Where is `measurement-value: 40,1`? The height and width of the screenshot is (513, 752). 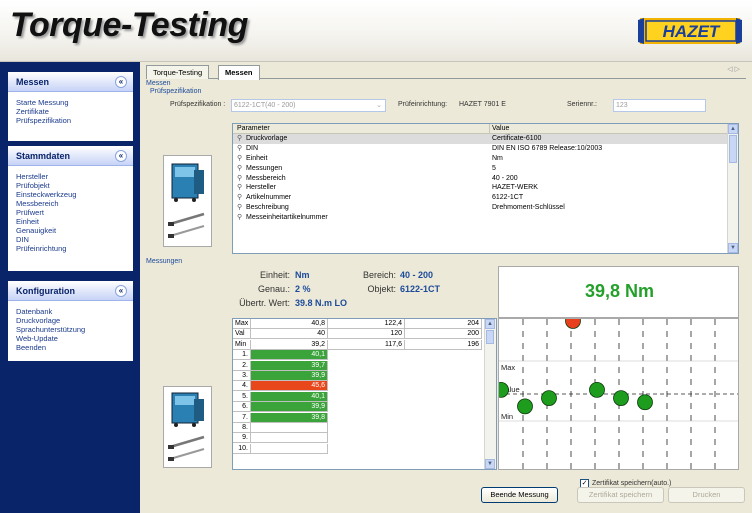
measurement-value: 40,1 is located at coordinates (289, 355).